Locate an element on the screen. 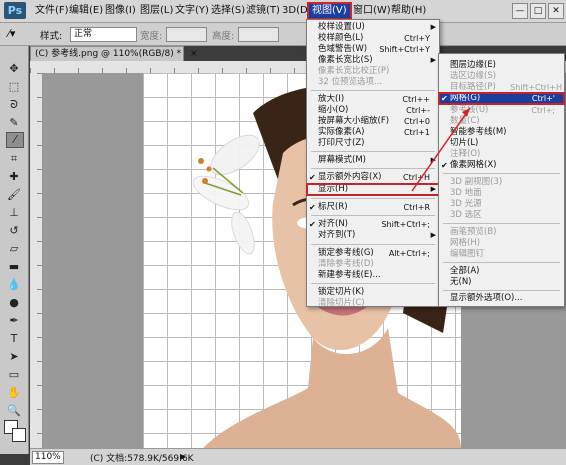  menu-item-pixel-aspect-ratio: 像素长宽比(S) ▶ is located at coordinates (373, 60).